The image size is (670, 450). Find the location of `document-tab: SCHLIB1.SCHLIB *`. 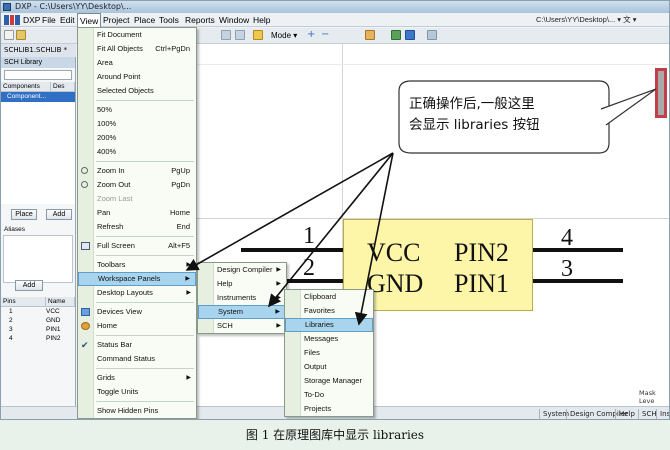

document-tab: SCHLIB1.SCHLIB * is located at coordinates (38, 50).